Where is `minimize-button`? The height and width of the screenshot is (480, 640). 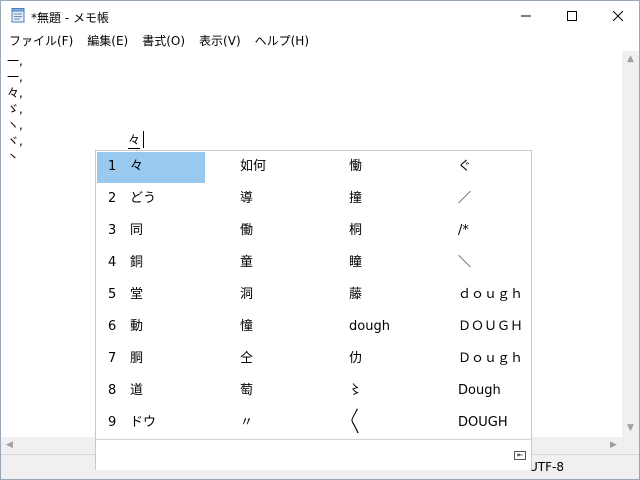 minimize-button is located at coordinates (526, 16).